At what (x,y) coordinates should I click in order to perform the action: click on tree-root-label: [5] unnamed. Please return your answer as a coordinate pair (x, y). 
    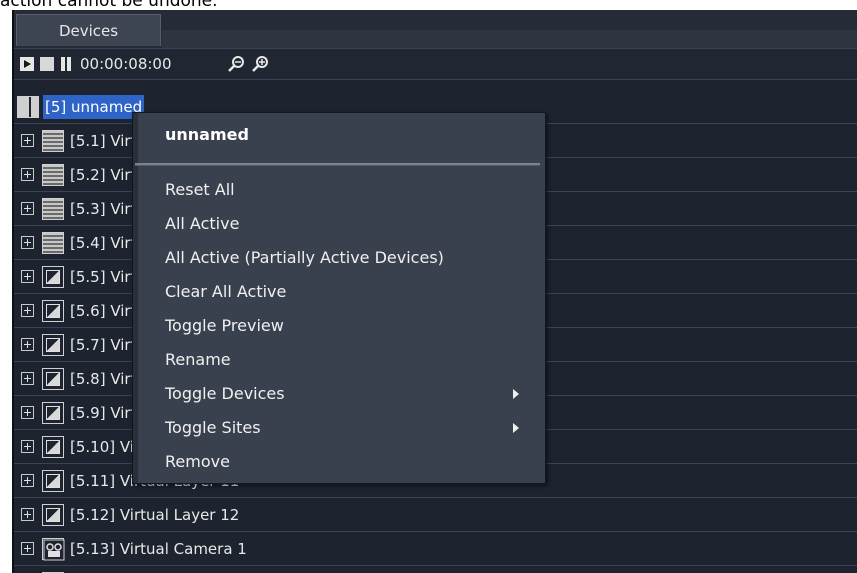
    Looking at the image, I should click on (94, 107).